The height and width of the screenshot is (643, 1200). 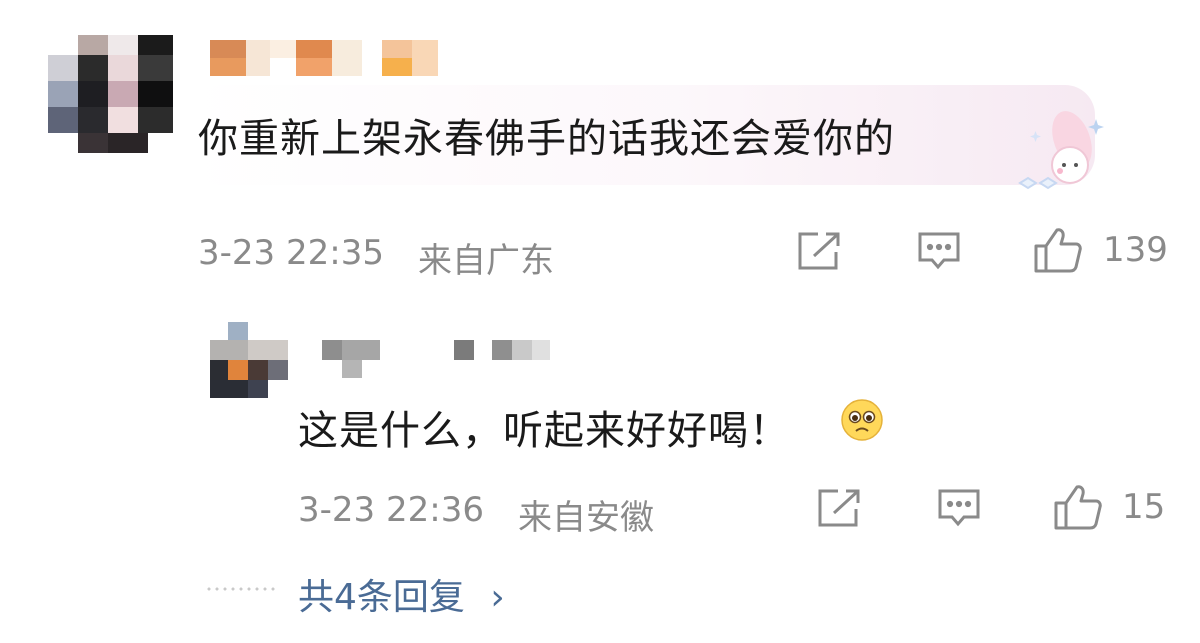 What do you see at coordinates (325, 58) in the screenshot?
I see `username` at bounding box center [325, 58].